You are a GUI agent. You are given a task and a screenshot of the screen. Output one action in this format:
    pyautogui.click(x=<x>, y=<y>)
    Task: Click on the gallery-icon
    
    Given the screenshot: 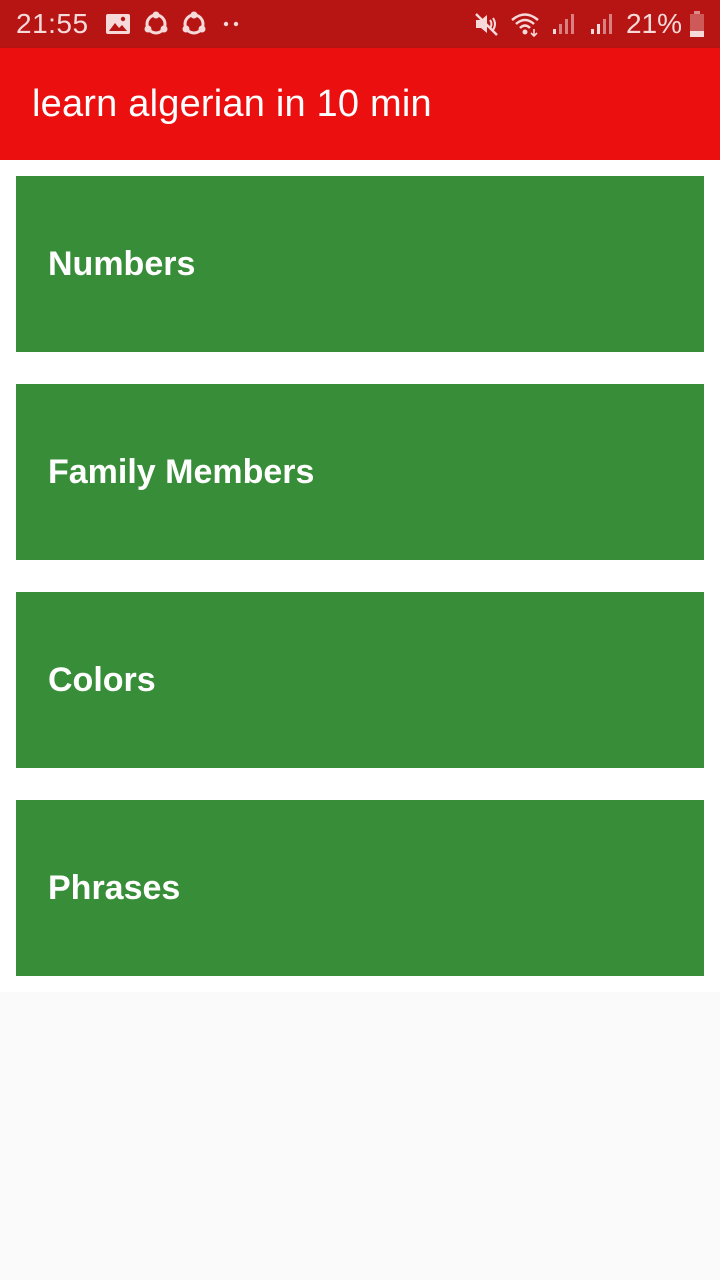 What is the action you would take?
    pyautogui.click(x=118, y=24)
    